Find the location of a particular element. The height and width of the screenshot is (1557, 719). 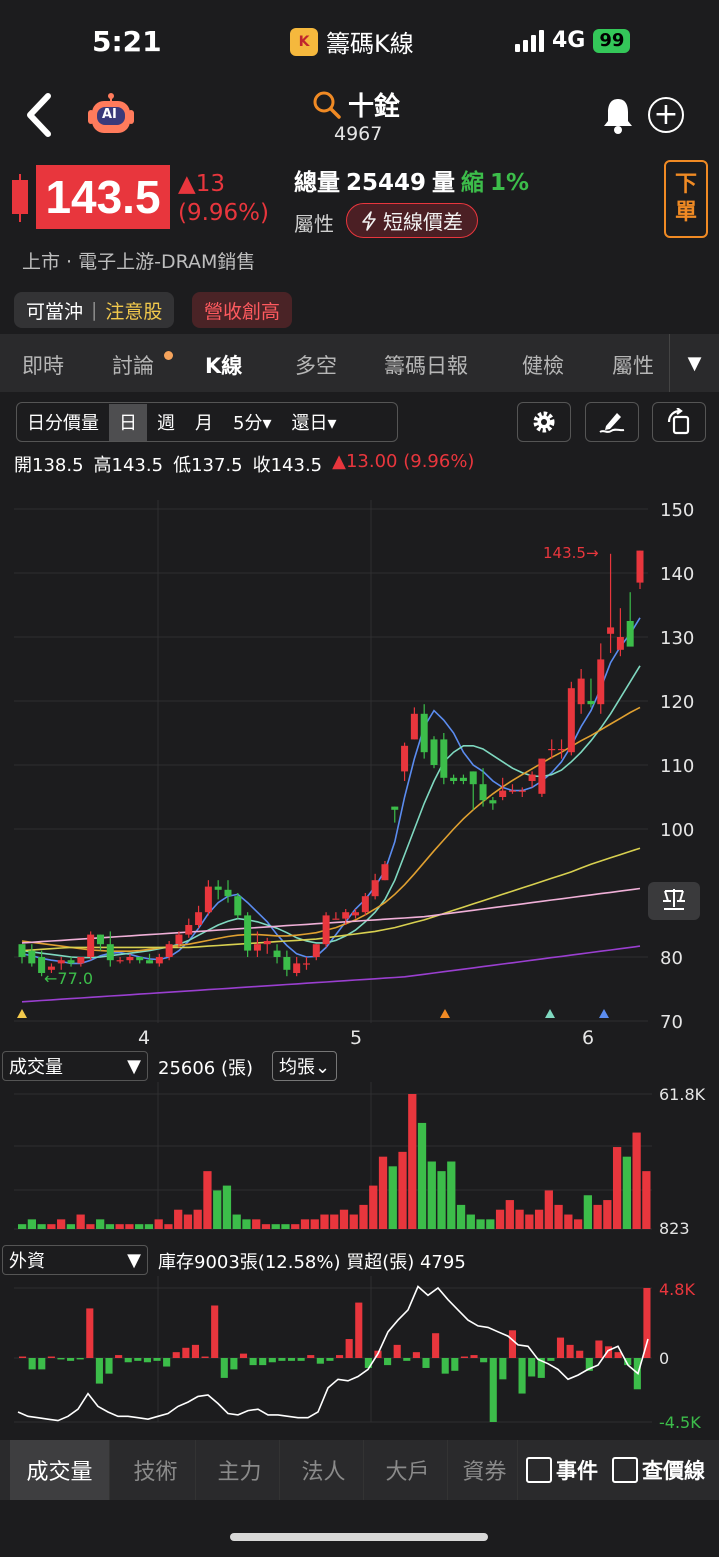

ohlc-close: 收143.5 is located at coordinates (287, 465).